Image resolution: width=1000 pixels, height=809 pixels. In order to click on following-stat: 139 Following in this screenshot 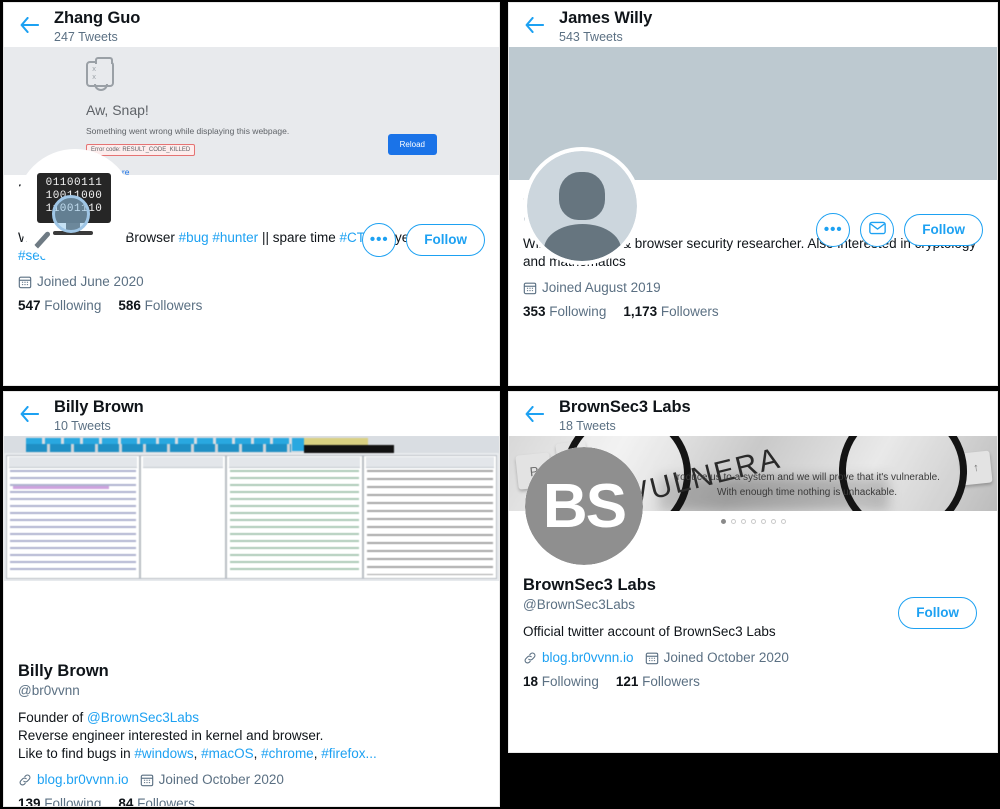, I will do `click(60, 801)`.